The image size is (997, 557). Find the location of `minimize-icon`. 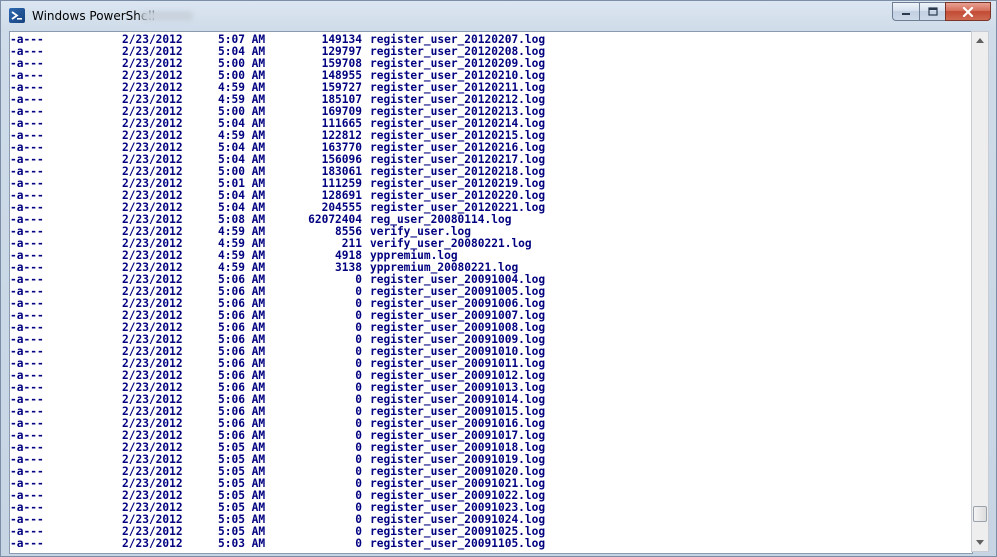

minimize-icon is located at coordinates (906, 13).